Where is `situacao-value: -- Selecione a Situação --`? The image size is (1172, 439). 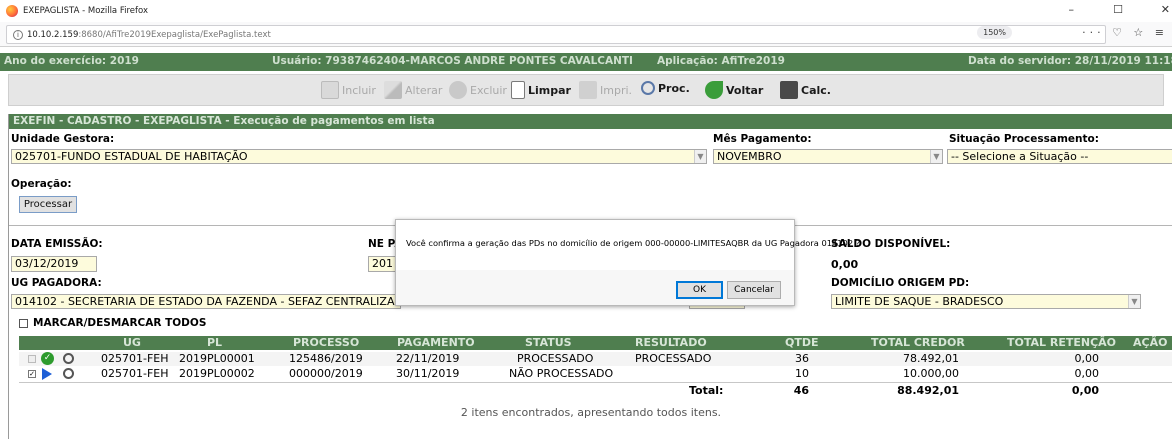 situacao-value: -- Selecione a Situação -- is located at coordinates (1020, 156).